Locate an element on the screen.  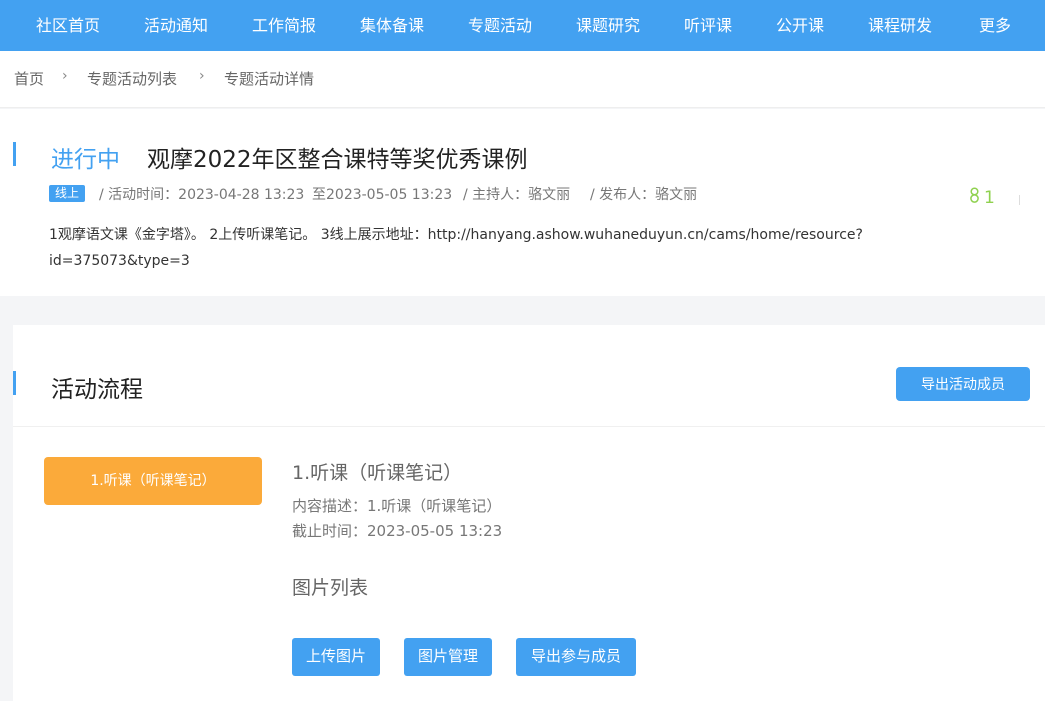
title-accent-bar is located at coordinates (14, 154).